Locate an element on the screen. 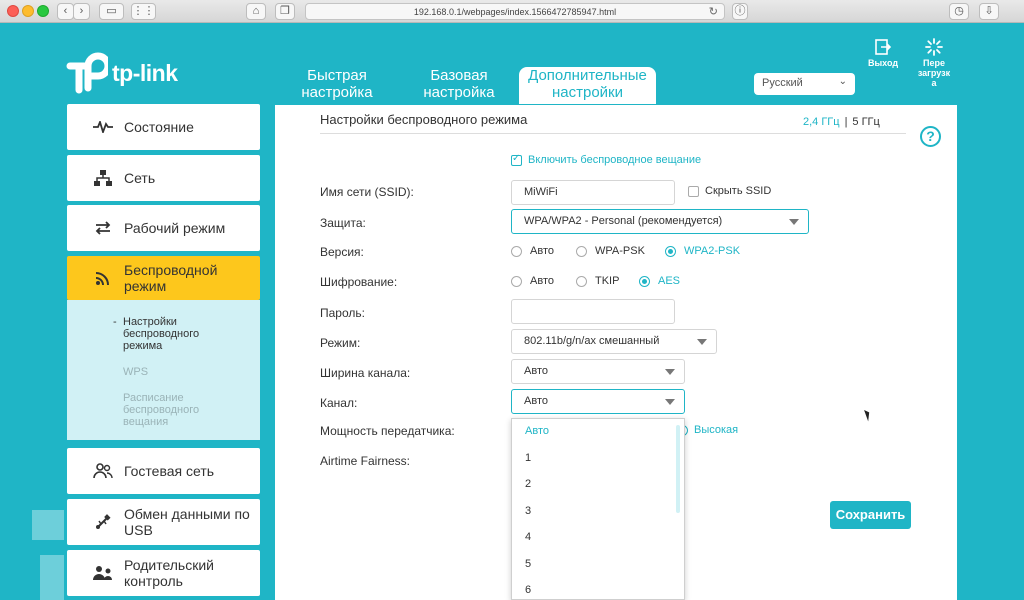 This screenshot has width=1024, height=600. tab-basic: Базовая настройка is located at coordinates (459, 85).